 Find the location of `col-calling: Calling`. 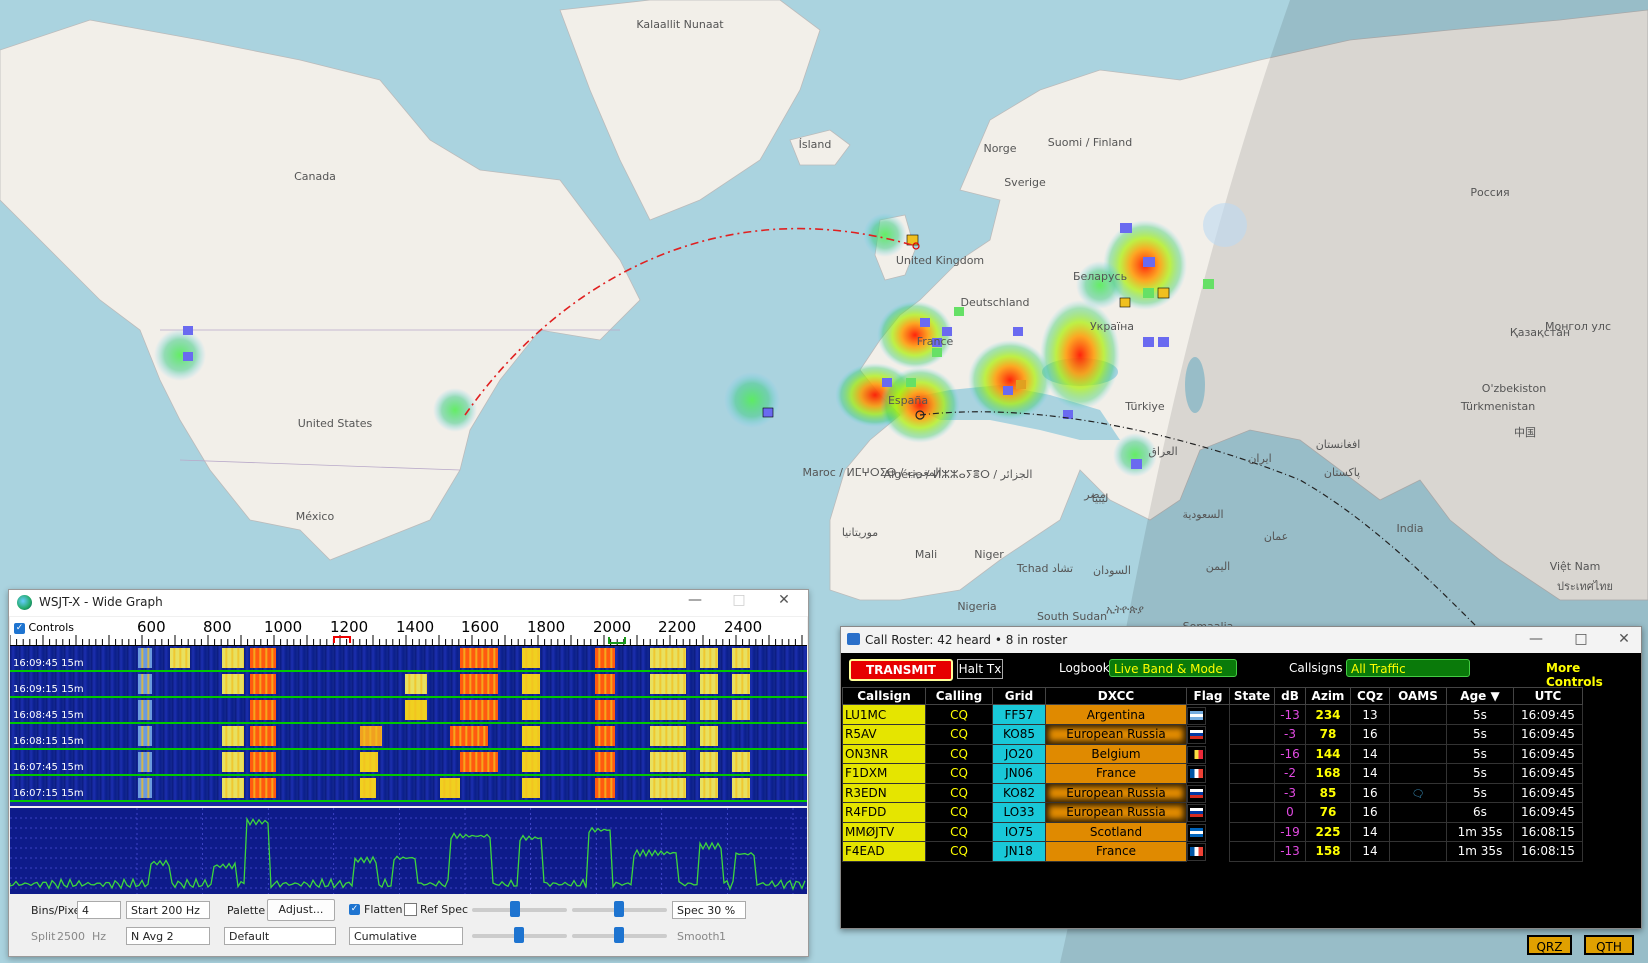

col-calling: Calling is located at coordinates (959, 696).